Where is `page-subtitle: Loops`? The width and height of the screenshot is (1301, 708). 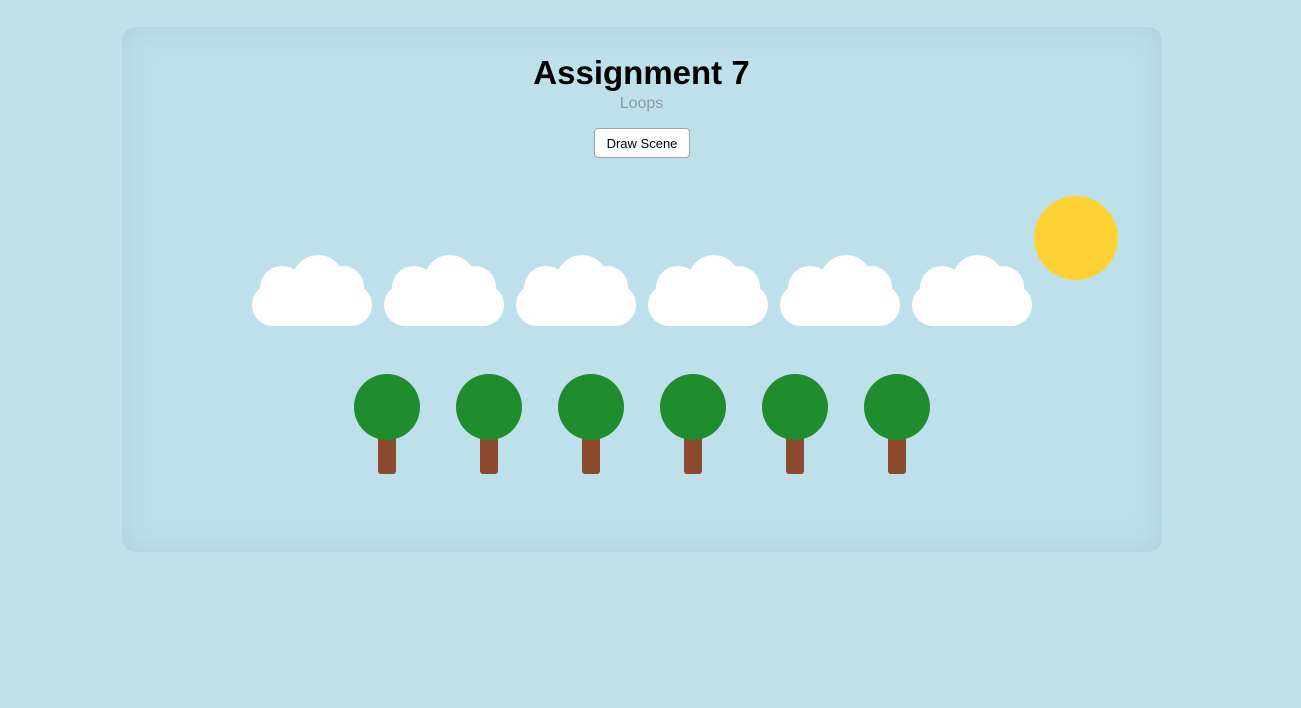 page-subtitle: Loops is located at coordinates (641, 103).